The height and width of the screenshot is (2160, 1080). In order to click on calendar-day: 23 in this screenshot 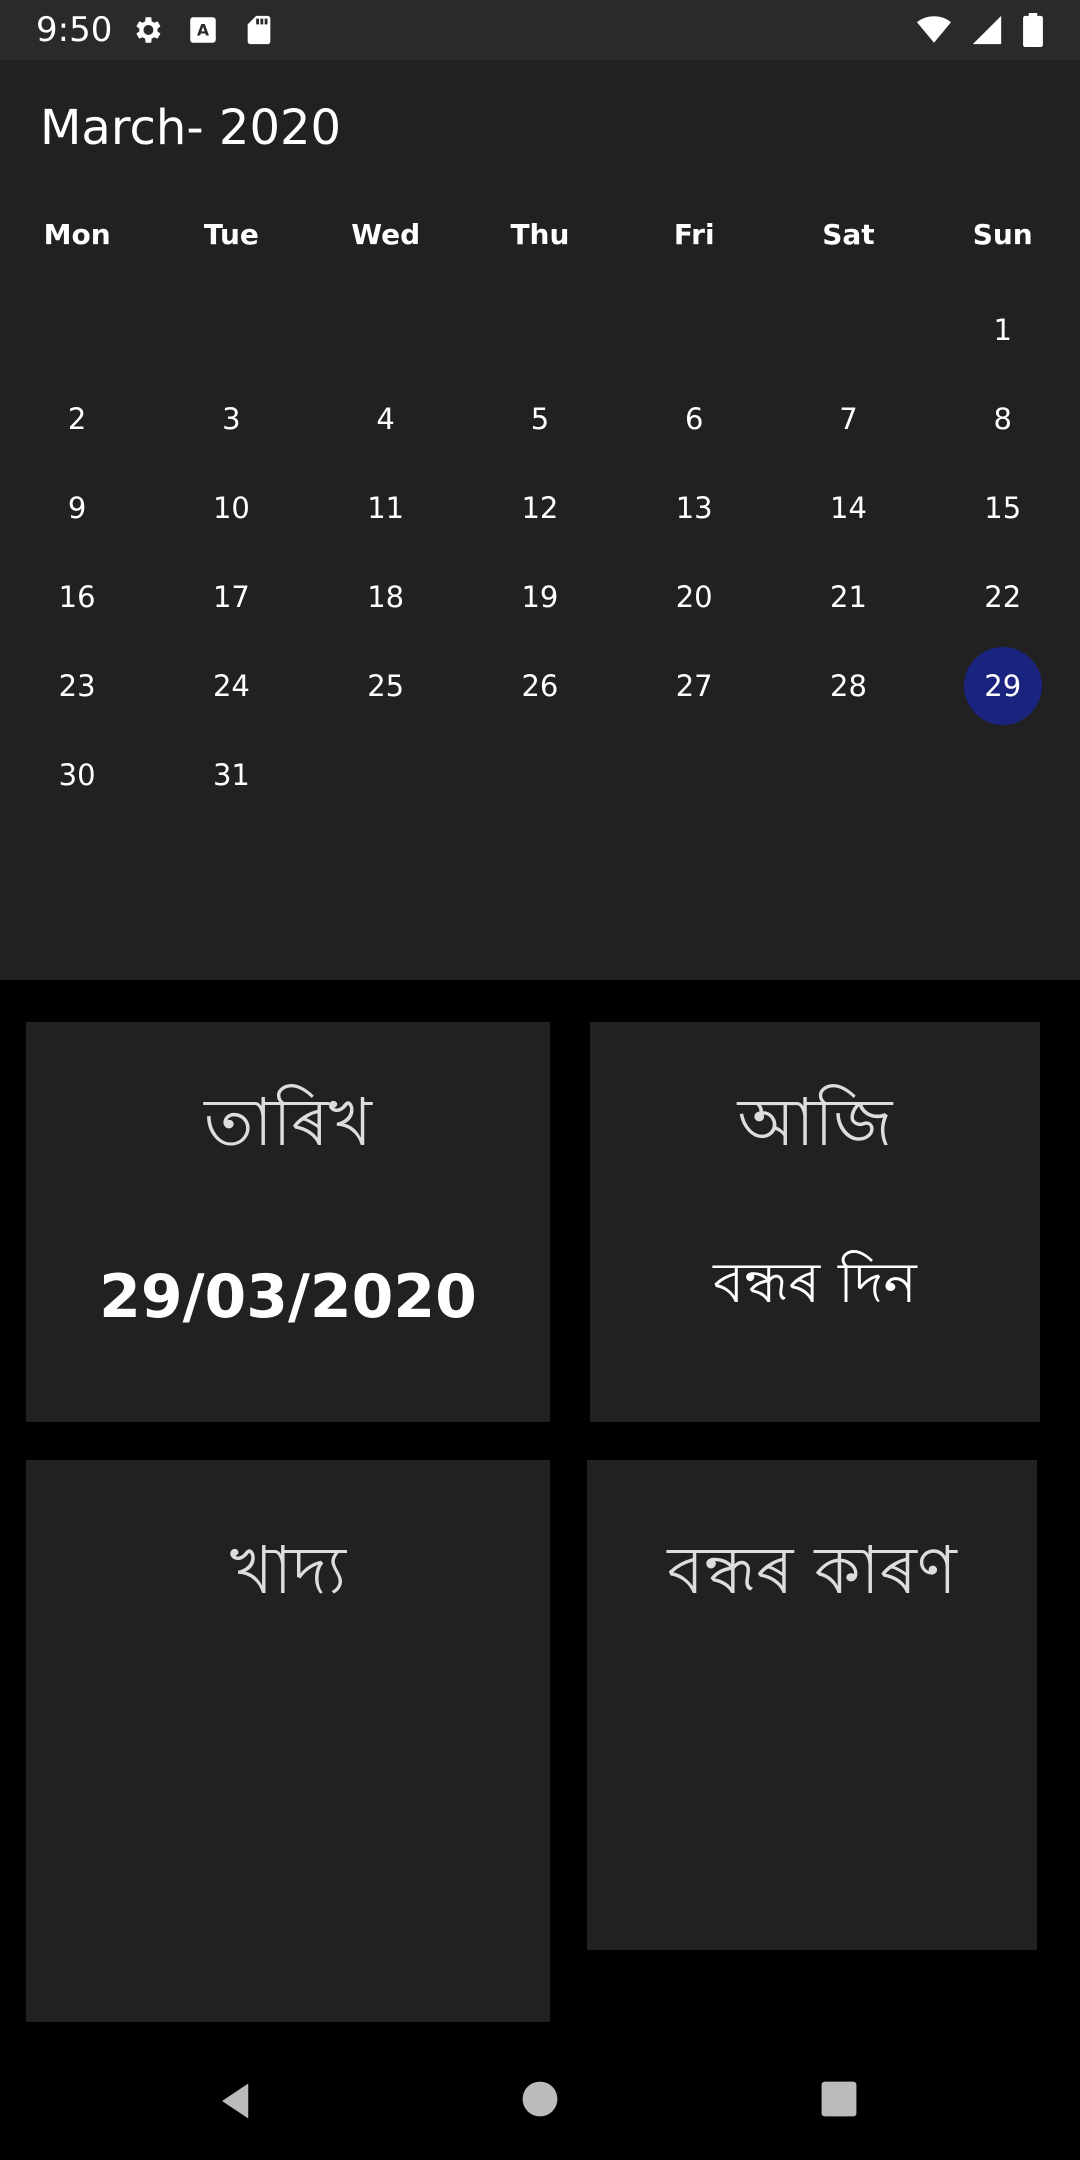, I will do `click(77, 685)`.